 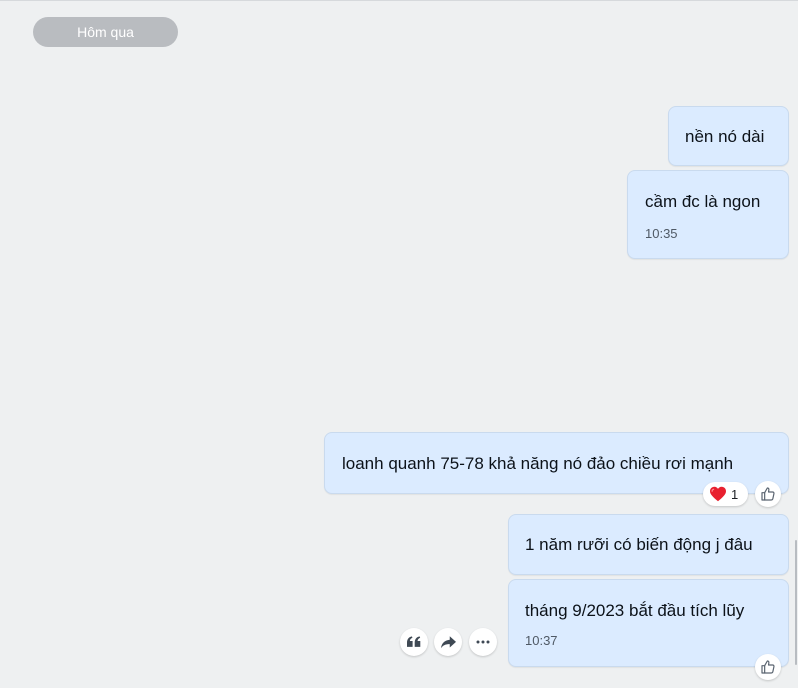 I want to click on reaction-count: 1, so click(x=735, y=494).